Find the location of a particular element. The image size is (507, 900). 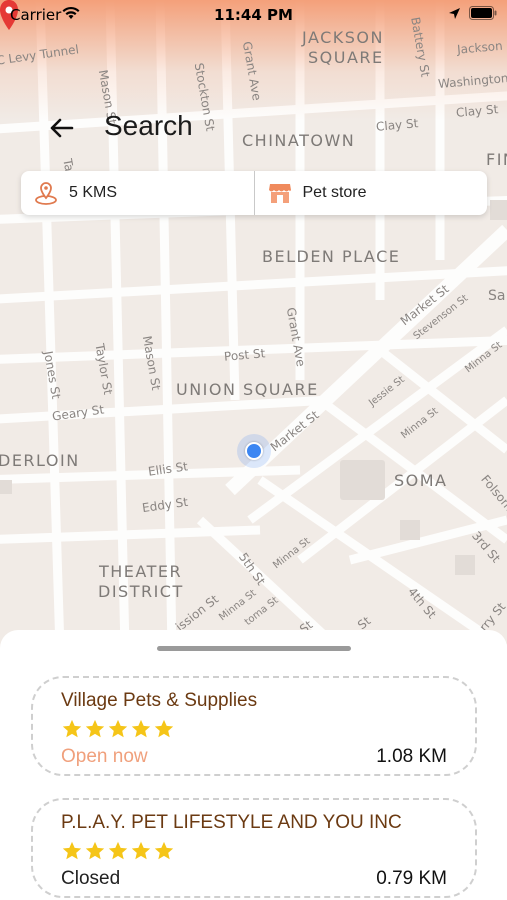

sheet-drag-handle is located at coordinates (254, 648).